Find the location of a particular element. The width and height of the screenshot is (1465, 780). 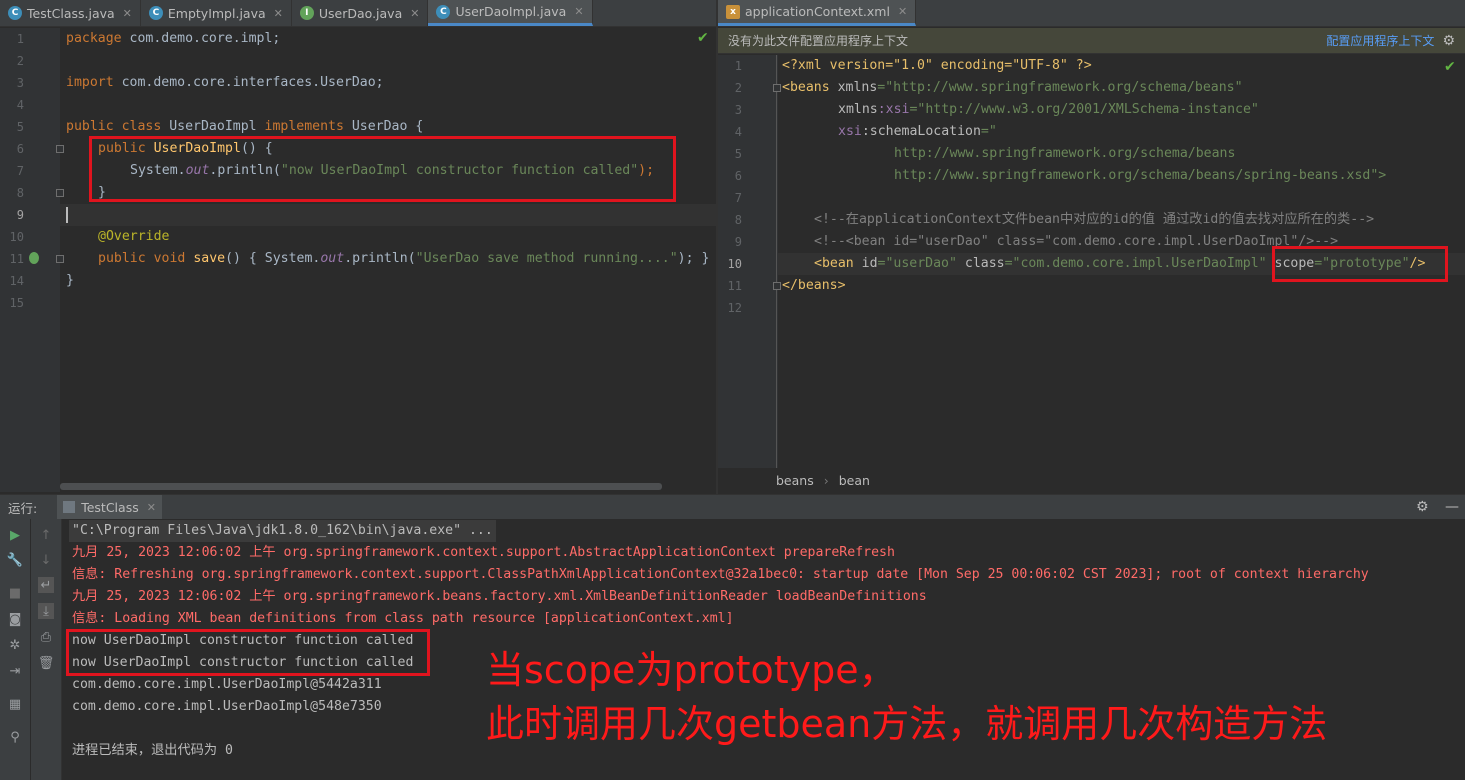

wrench-icon: 🔧 is located at coordinates (15, 560).